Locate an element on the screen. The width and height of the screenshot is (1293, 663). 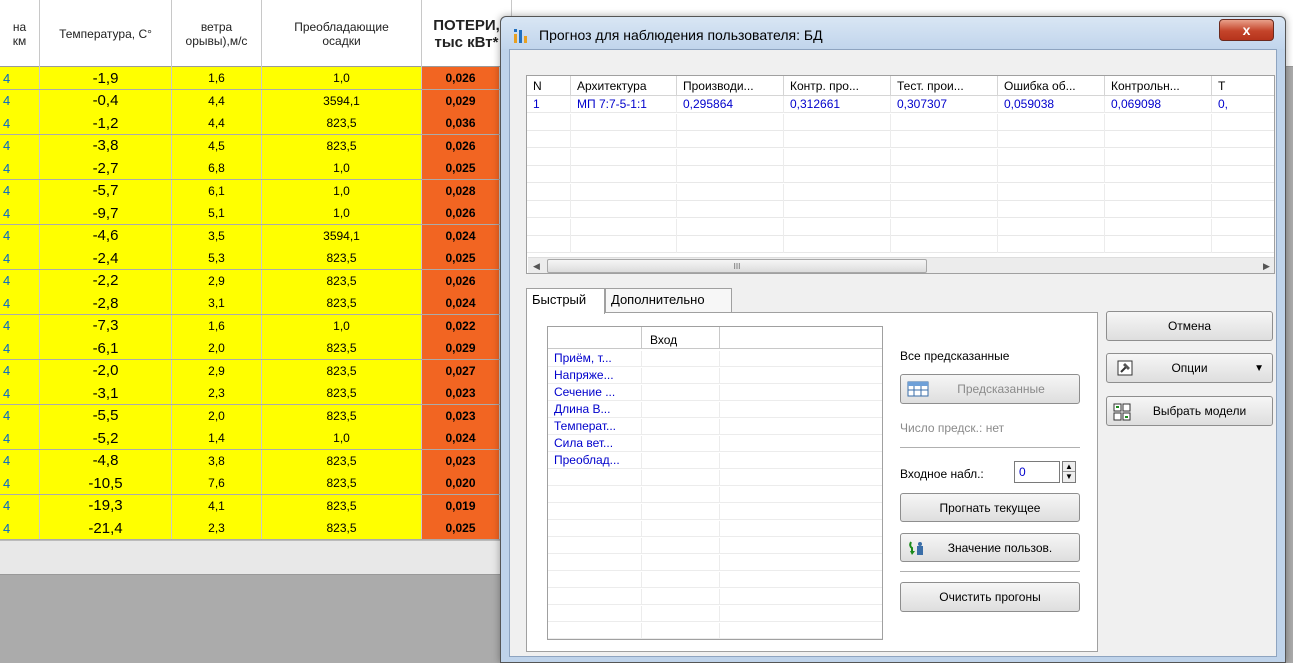
choose-models-button: Выбрать модели is located at coordinates (1189, 411).